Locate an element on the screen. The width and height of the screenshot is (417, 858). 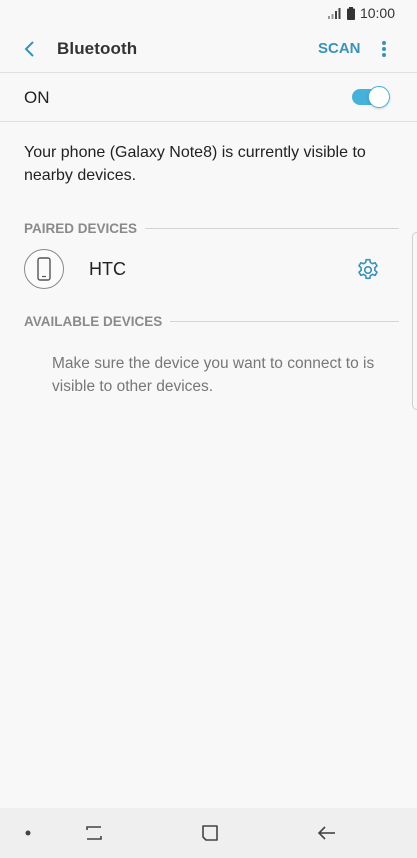
app-bar: Bluetooth SCAN is located at coordinates (208, 49).